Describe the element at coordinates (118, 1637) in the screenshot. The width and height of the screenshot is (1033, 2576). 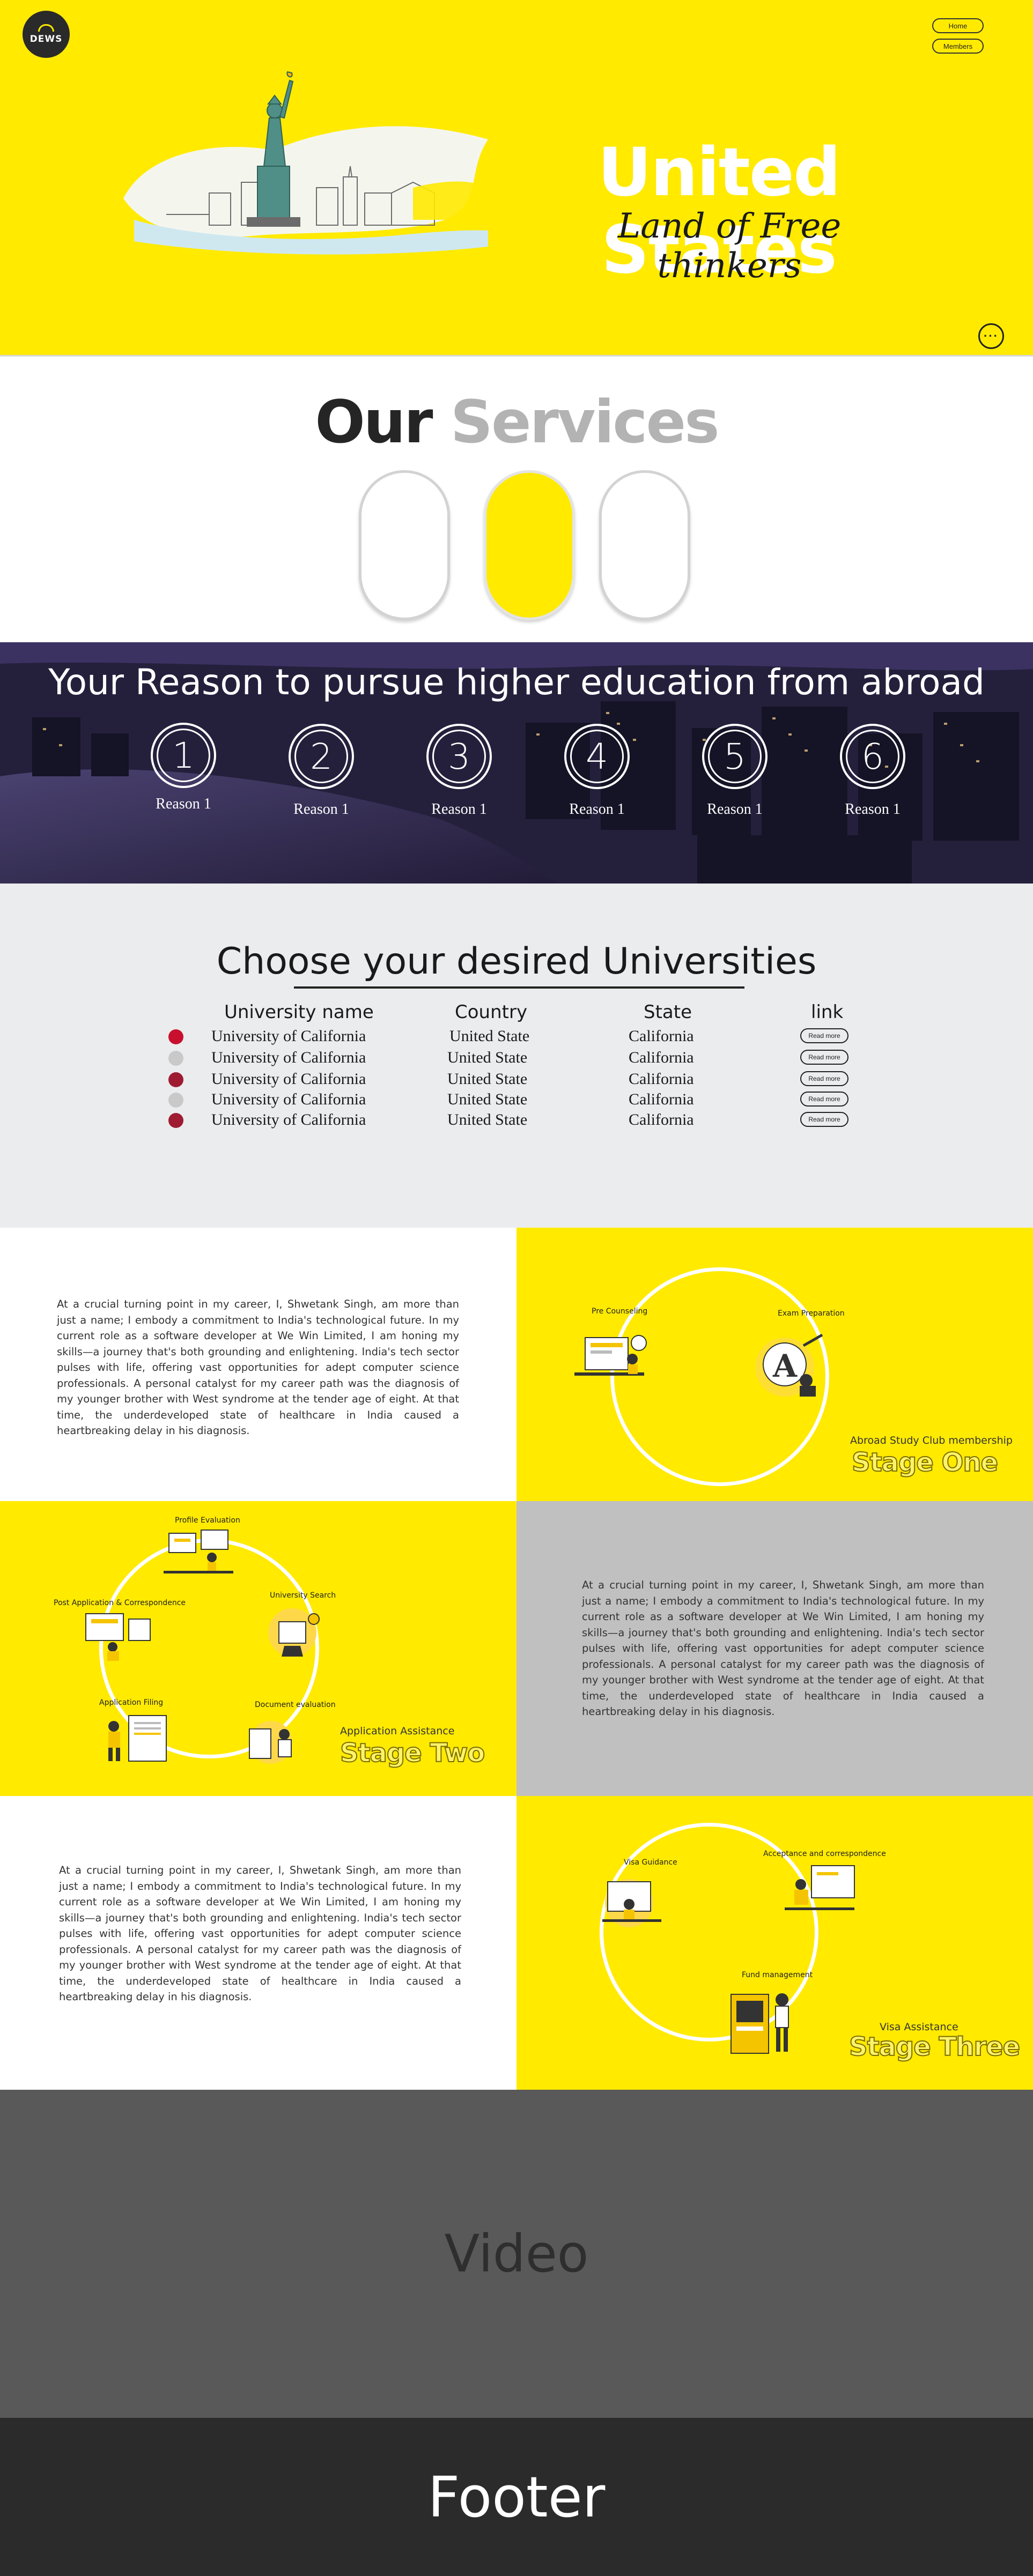
I see `post-application-illustration` at that location.